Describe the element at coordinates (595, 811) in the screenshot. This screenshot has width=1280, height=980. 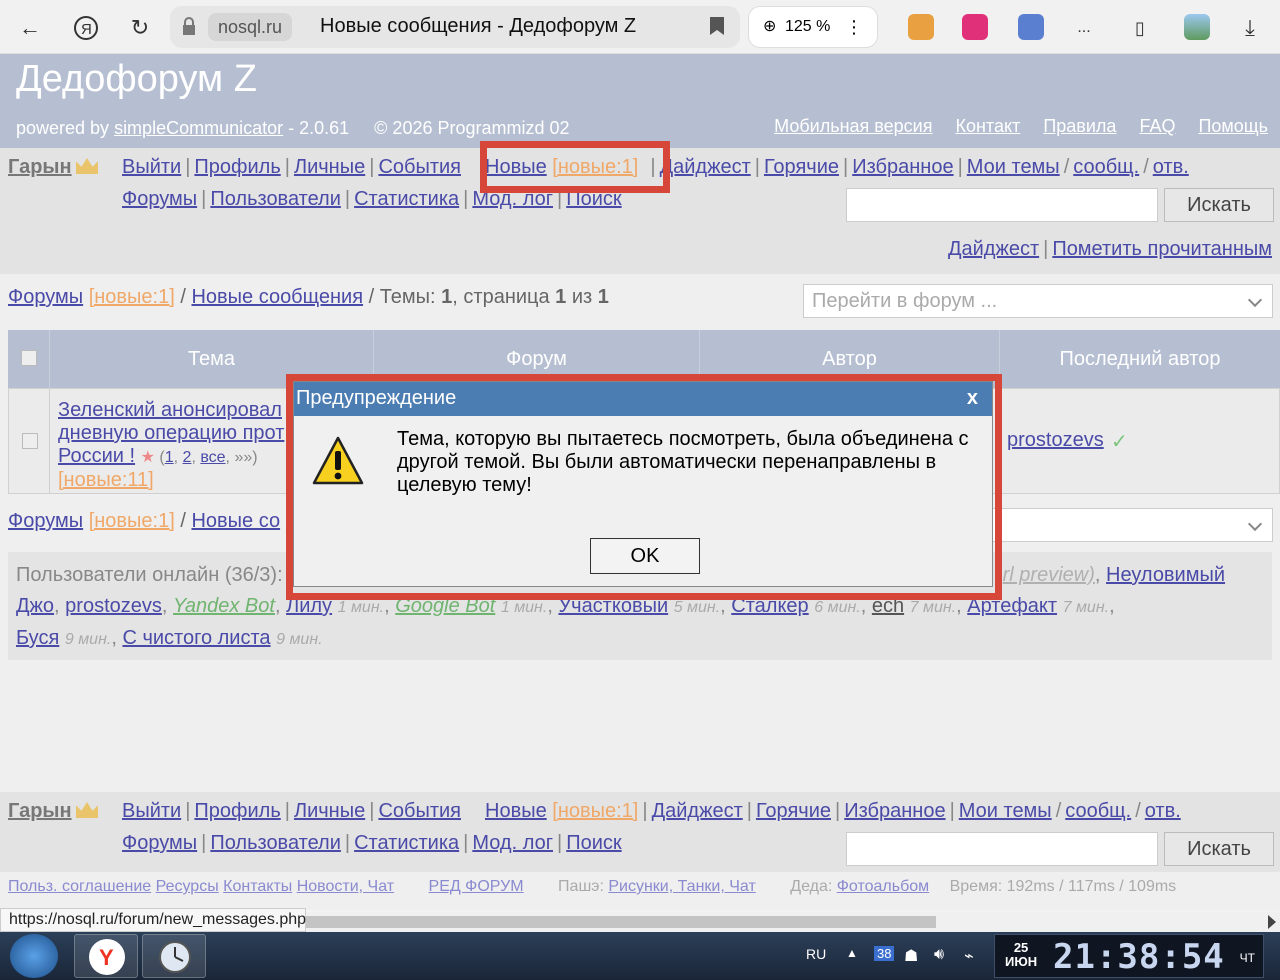
I see `new-count-link: [новые:1]` at that location.